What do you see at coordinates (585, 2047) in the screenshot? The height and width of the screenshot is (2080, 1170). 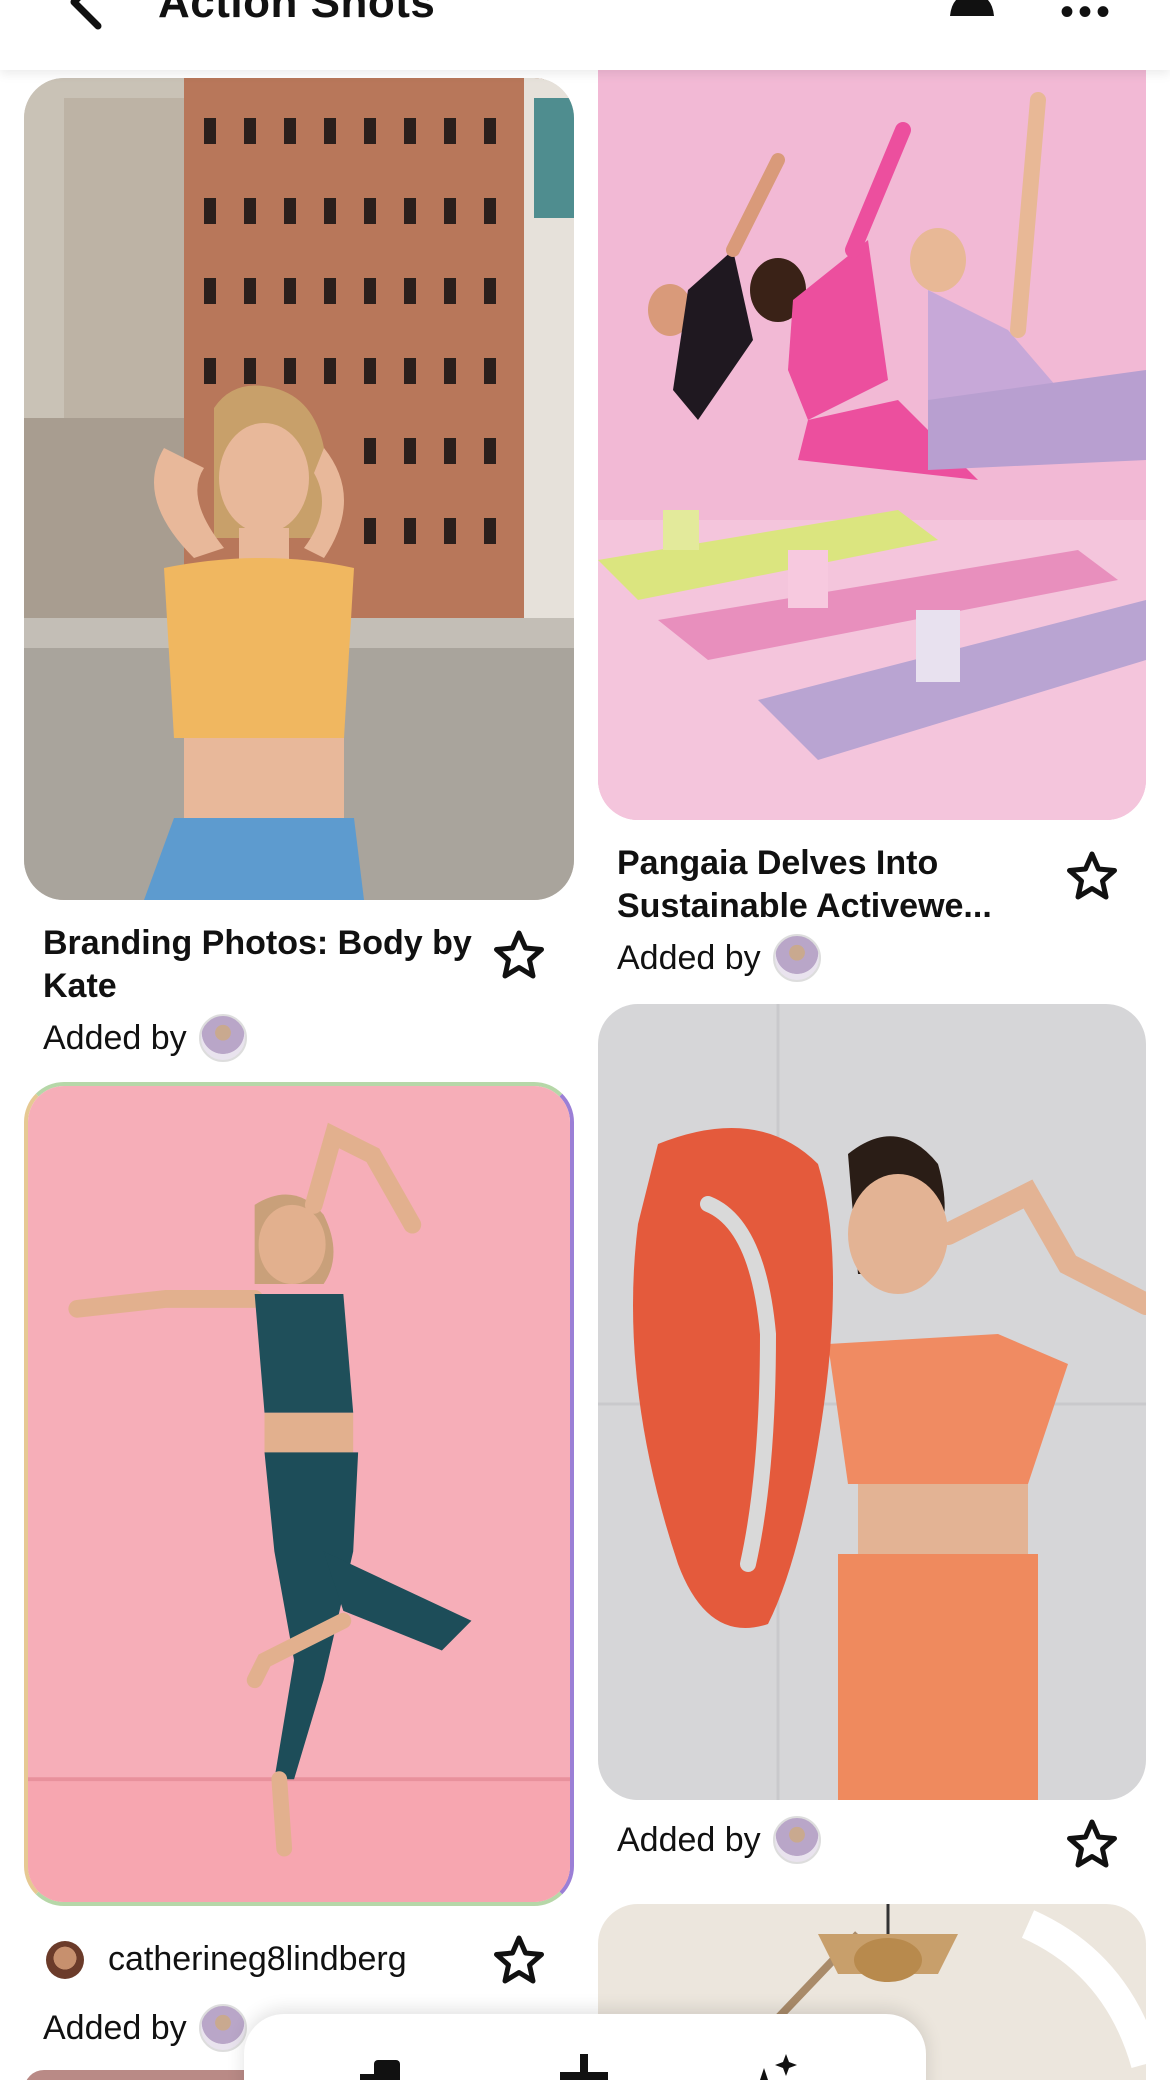 I see `bottom-action-bar` at bounding box center [585, 2047].